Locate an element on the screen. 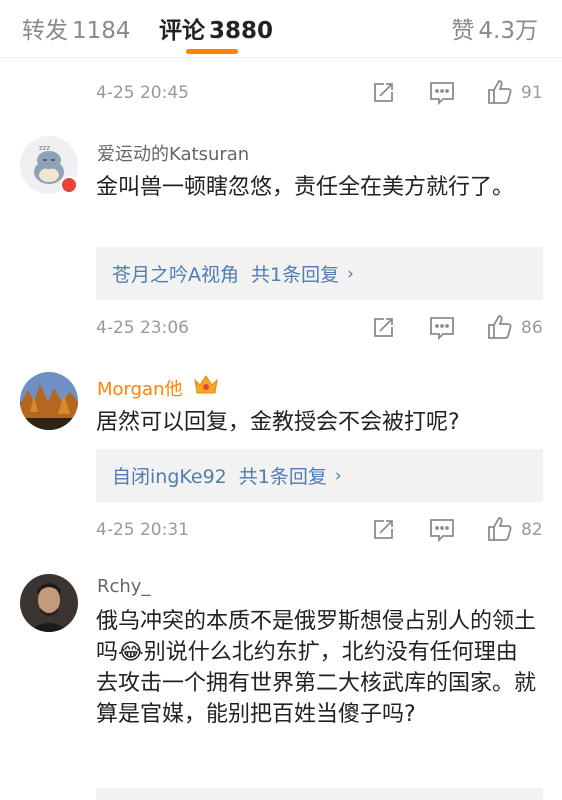 Image resolution: width=562 pixels, height=800 pixels. reply-preview-user: 自闭ingKe92 is located at coordinates (169, 477).